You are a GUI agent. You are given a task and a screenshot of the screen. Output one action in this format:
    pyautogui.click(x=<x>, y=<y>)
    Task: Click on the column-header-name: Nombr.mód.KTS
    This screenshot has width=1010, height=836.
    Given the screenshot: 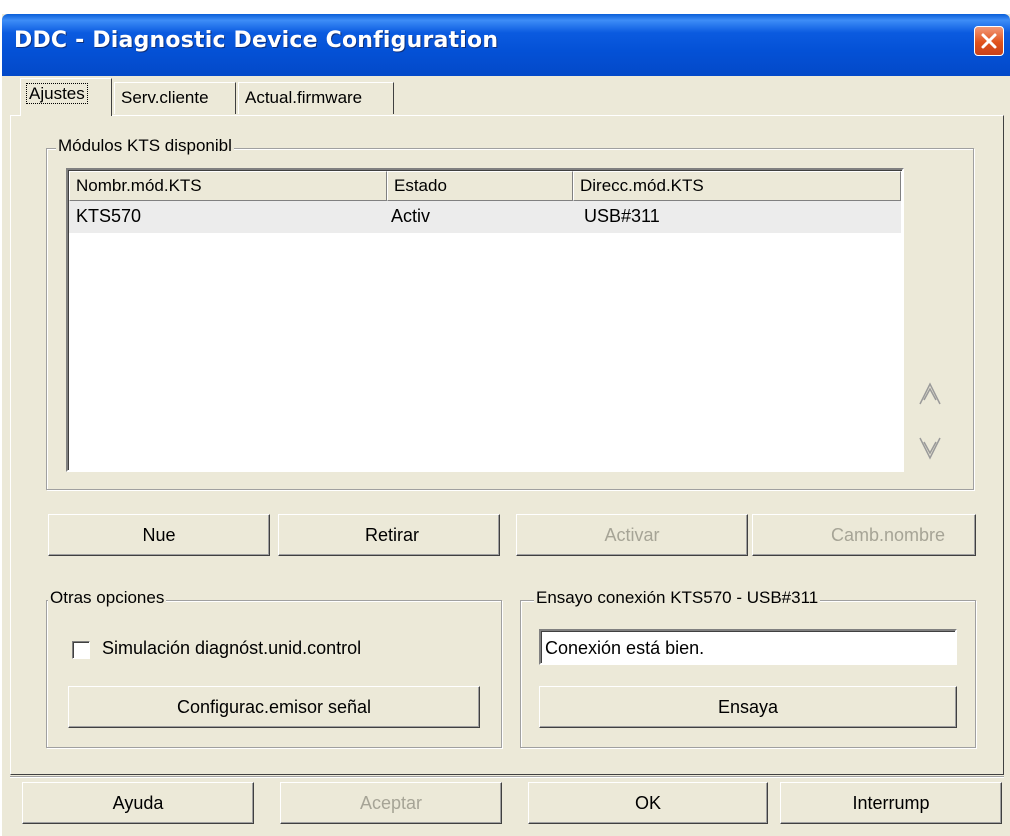 What is the action you would take?
    pyautogui.click(x=228, y=186)
    